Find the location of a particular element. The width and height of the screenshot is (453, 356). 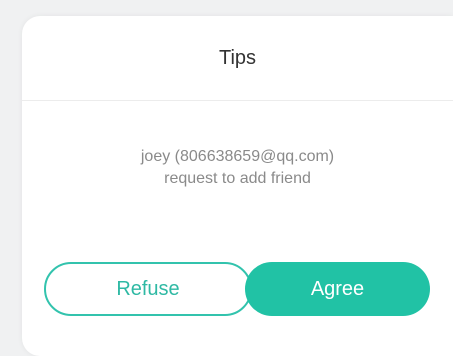

dialog-title: Tips is located at coordinates (237, 57).